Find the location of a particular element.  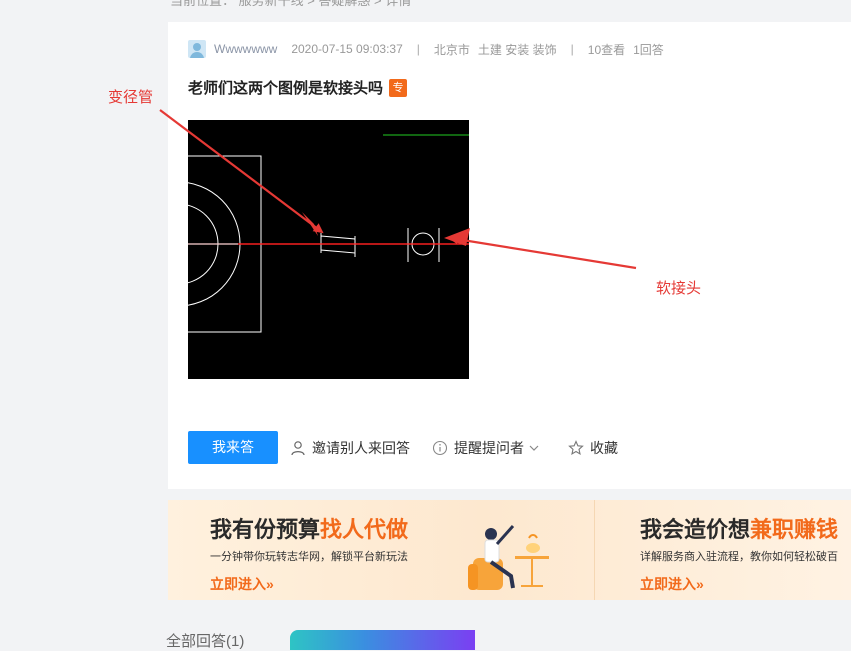

question-title: 老师们这两个图例是软接头吗 专 is located at coordinates (298, 87).